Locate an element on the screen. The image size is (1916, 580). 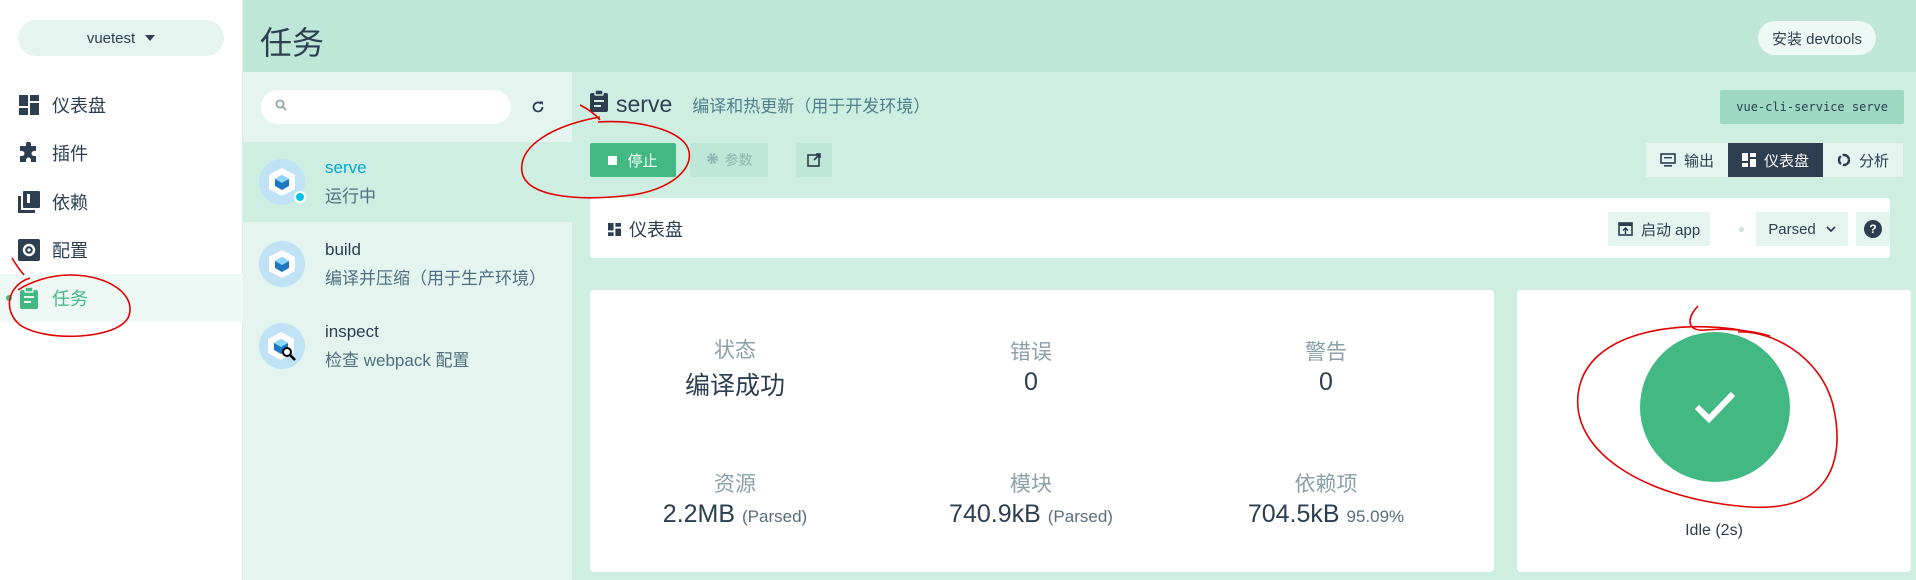
tab-label: 仪表盘 is located at coordinates (1786, 161).